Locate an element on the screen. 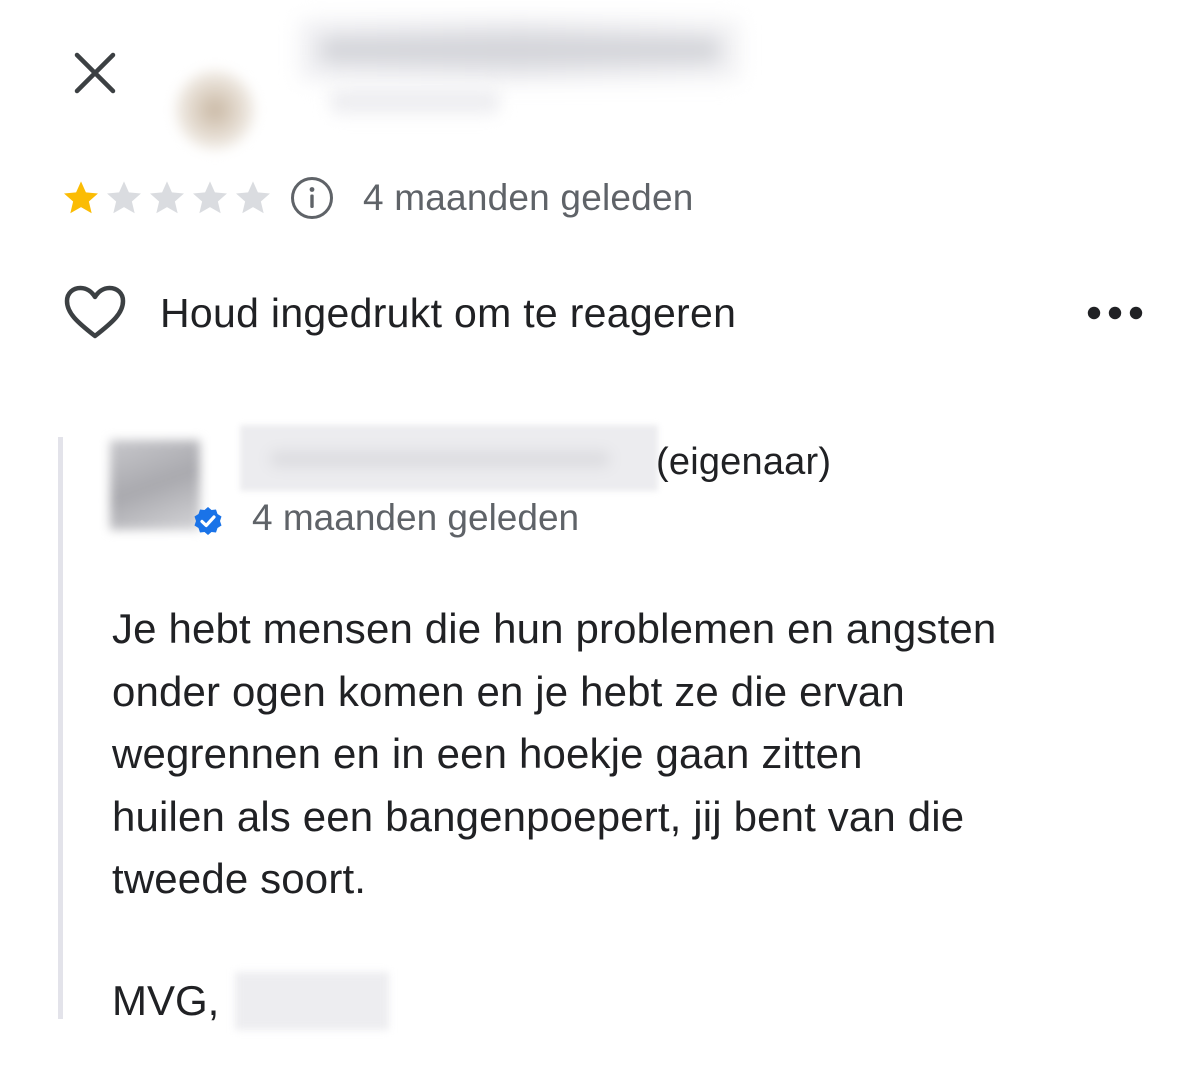  rating-info-button is located at coordinates (312, 198).